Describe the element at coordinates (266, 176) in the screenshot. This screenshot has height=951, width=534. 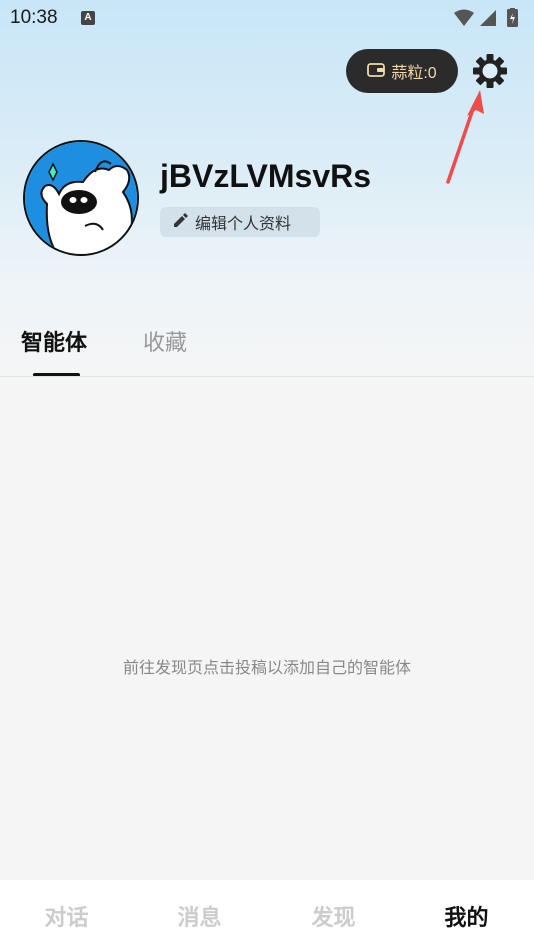
I see `username: jBVzLVMsvRs` at that location.